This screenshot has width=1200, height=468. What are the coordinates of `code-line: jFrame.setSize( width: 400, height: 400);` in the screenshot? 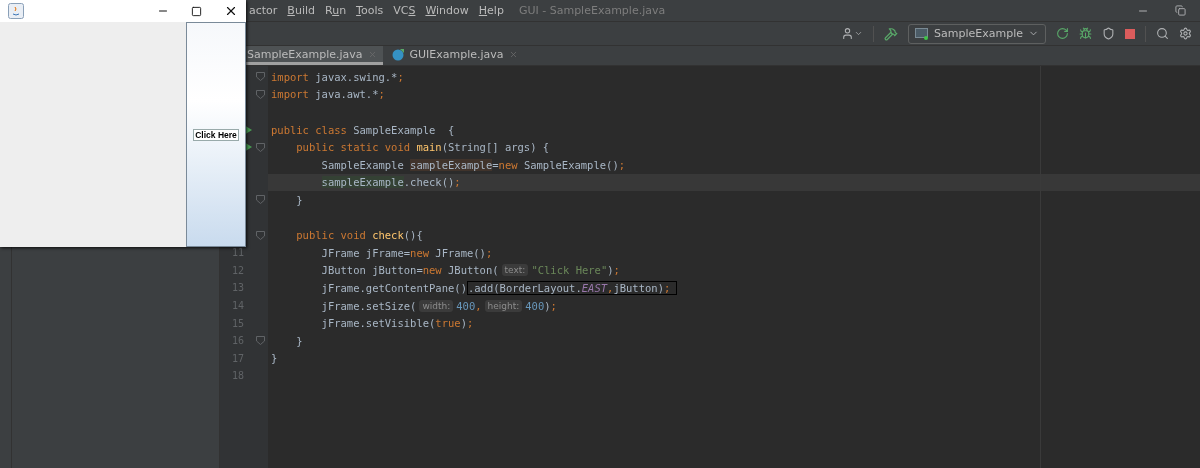 It's located at (439, 305).